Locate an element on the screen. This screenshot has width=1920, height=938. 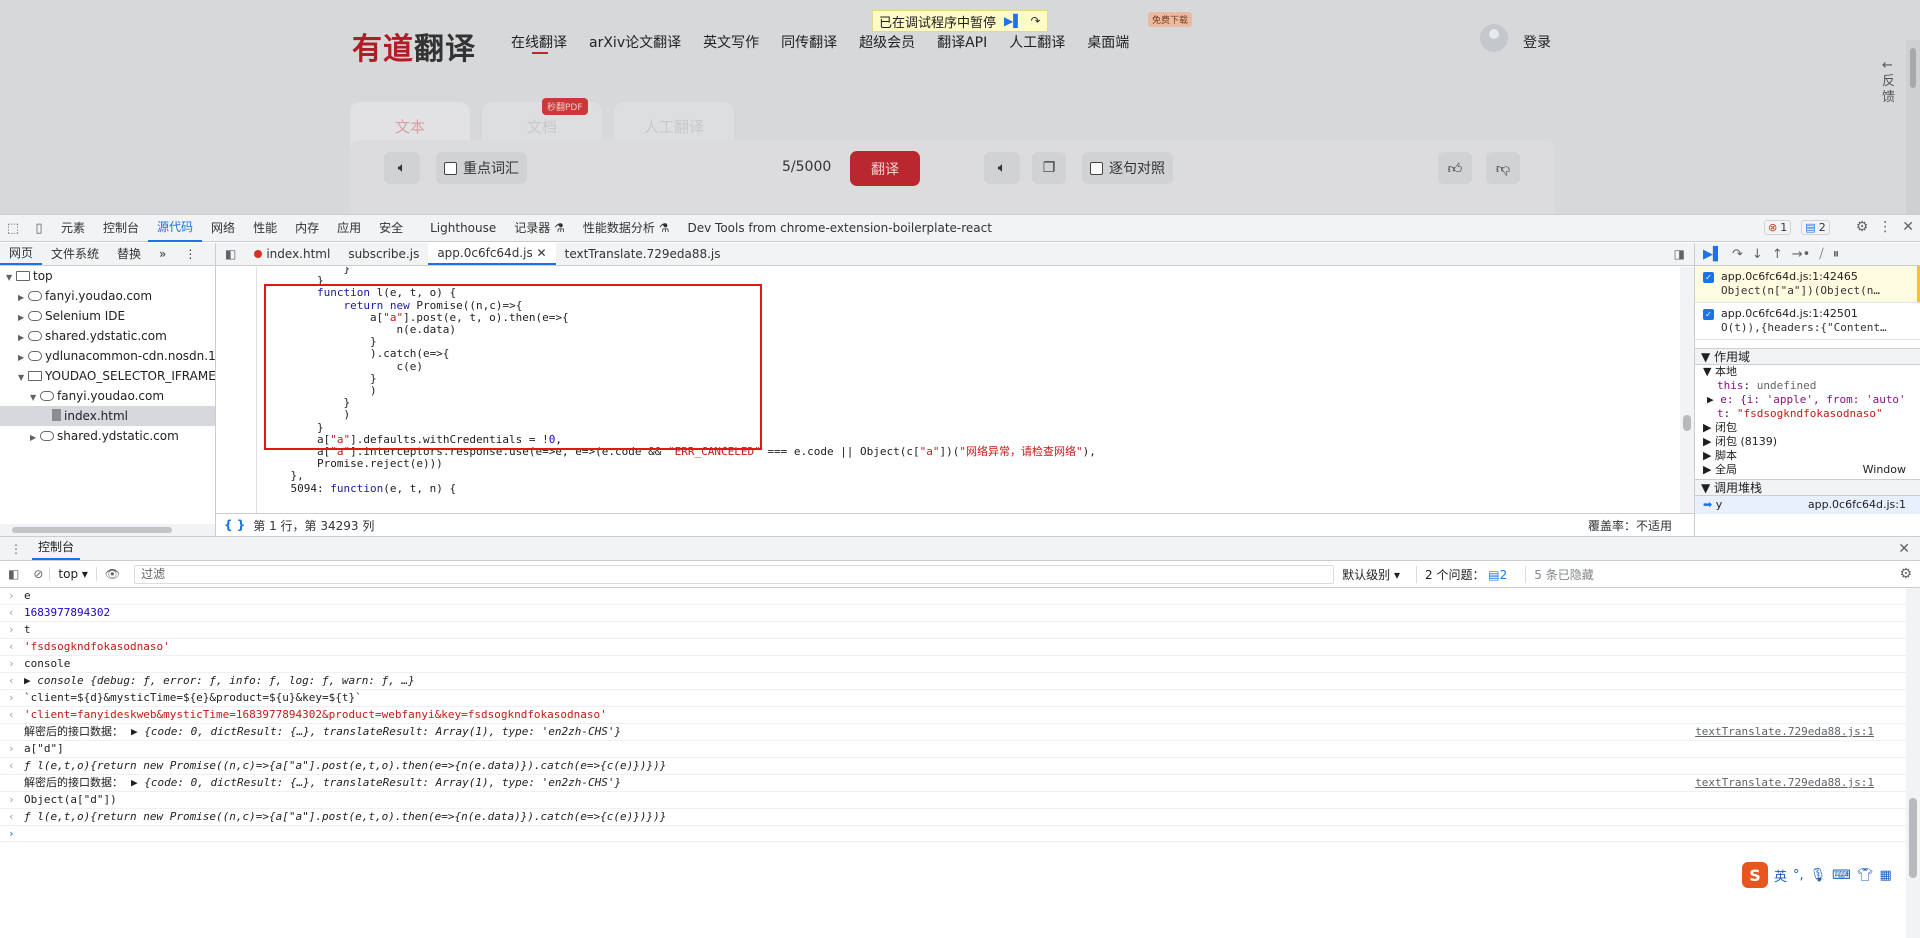
log-level-select: 默认级别 ▾ is located at coordinates (1371, 574).